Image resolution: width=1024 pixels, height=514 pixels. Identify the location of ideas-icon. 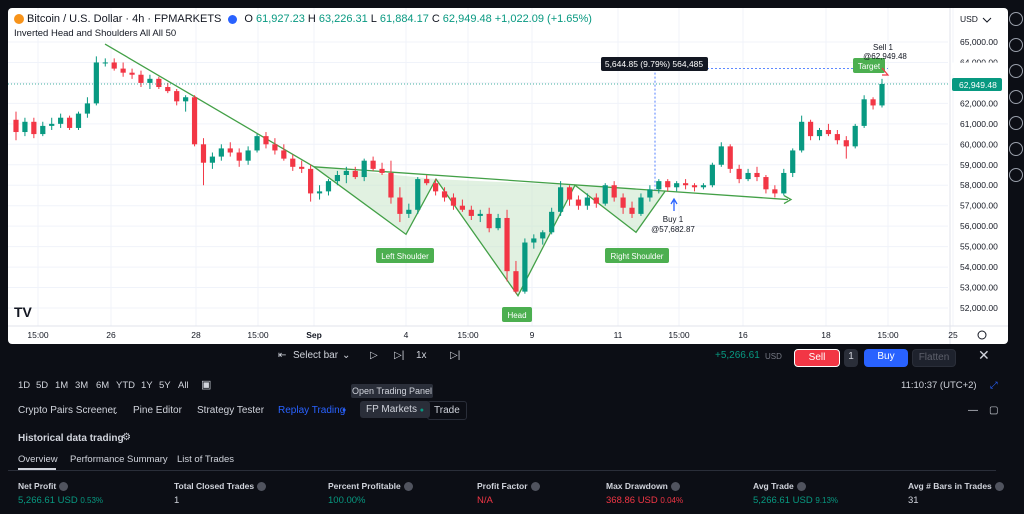
(1016, 123).